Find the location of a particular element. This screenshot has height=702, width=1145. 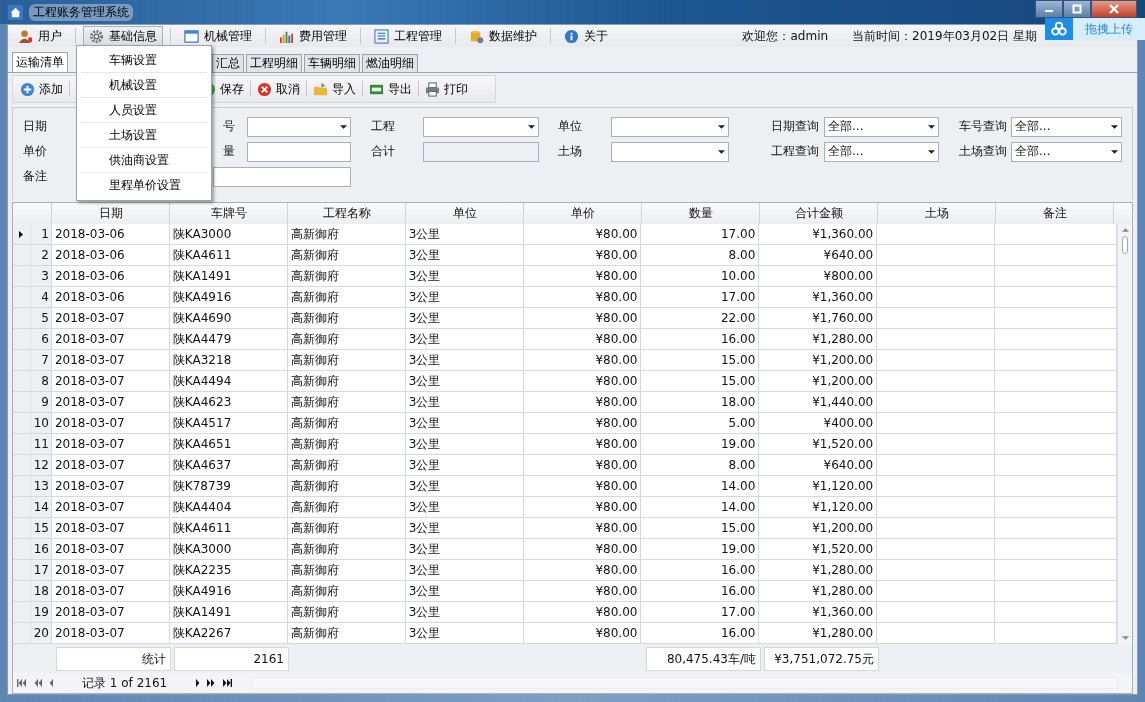

row-header is located at coordinates (22, 234).